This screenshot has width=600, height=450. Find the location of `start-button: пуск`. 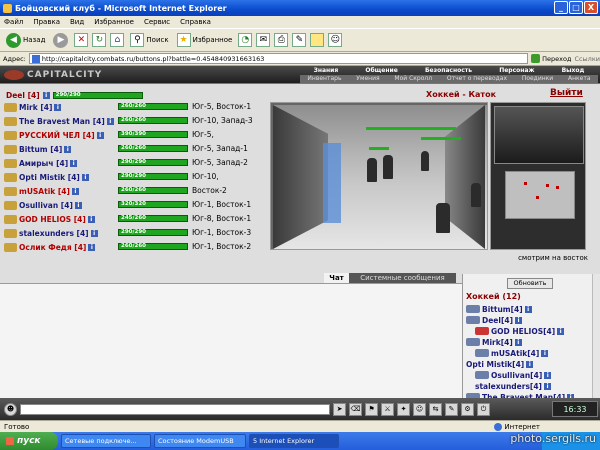

start-button: пуск is located at coordinates (29, 441).